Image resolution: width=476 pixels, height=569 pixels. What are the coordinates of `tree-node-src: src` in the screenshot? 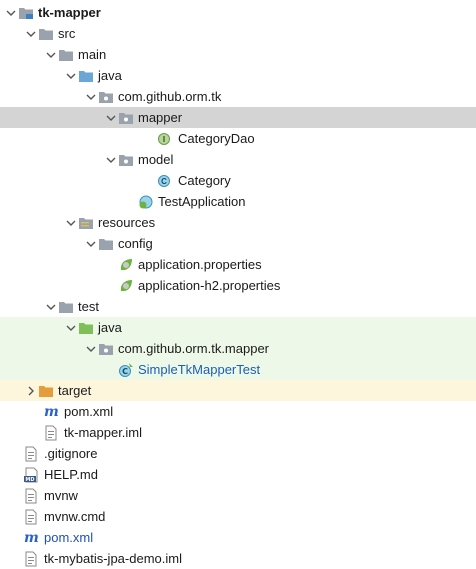 It's located at (238, 33).